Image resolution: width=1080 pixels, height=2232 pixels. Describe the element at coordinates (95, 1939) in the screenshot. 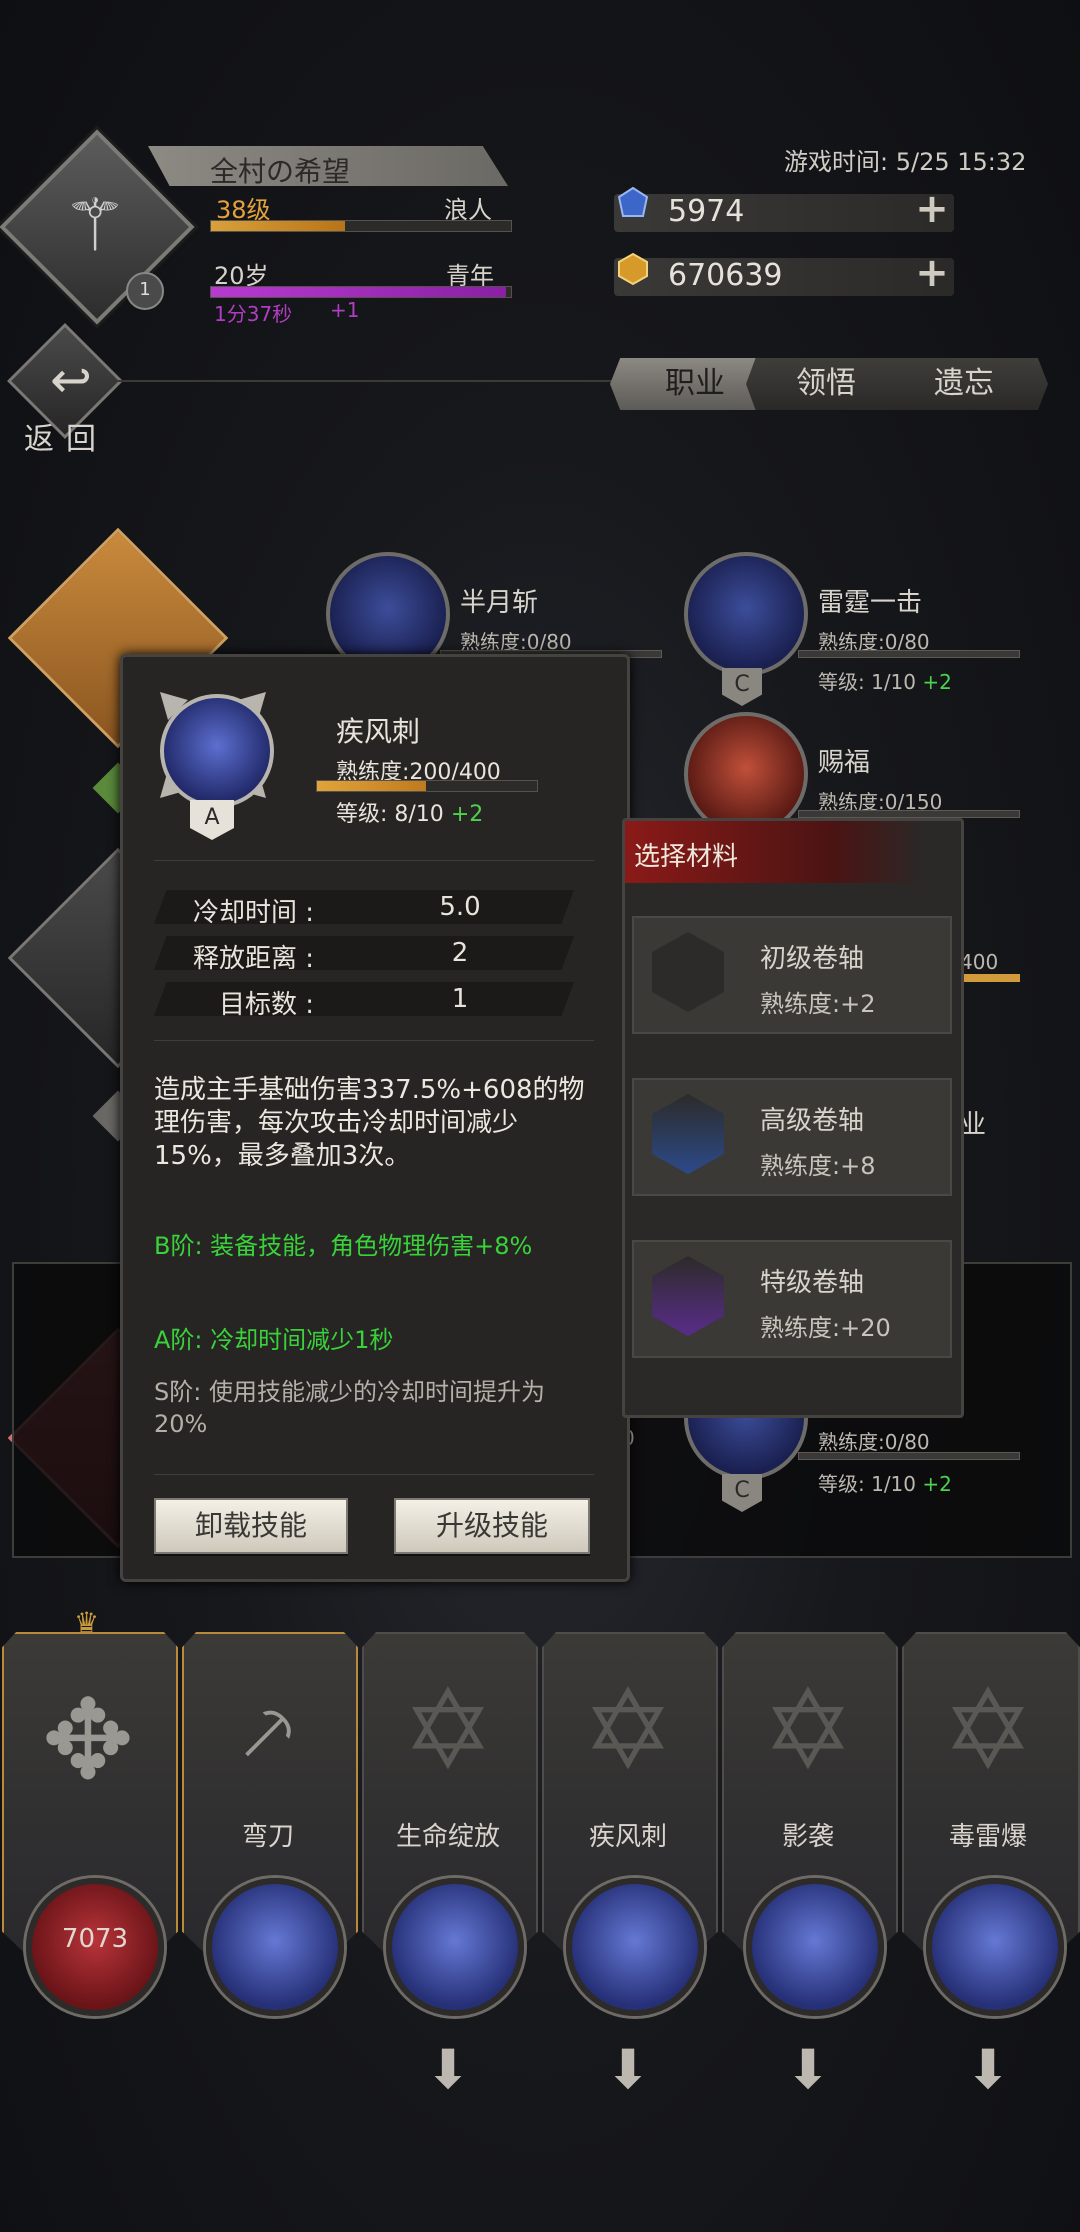

I see `power-value: 7073` at that location.